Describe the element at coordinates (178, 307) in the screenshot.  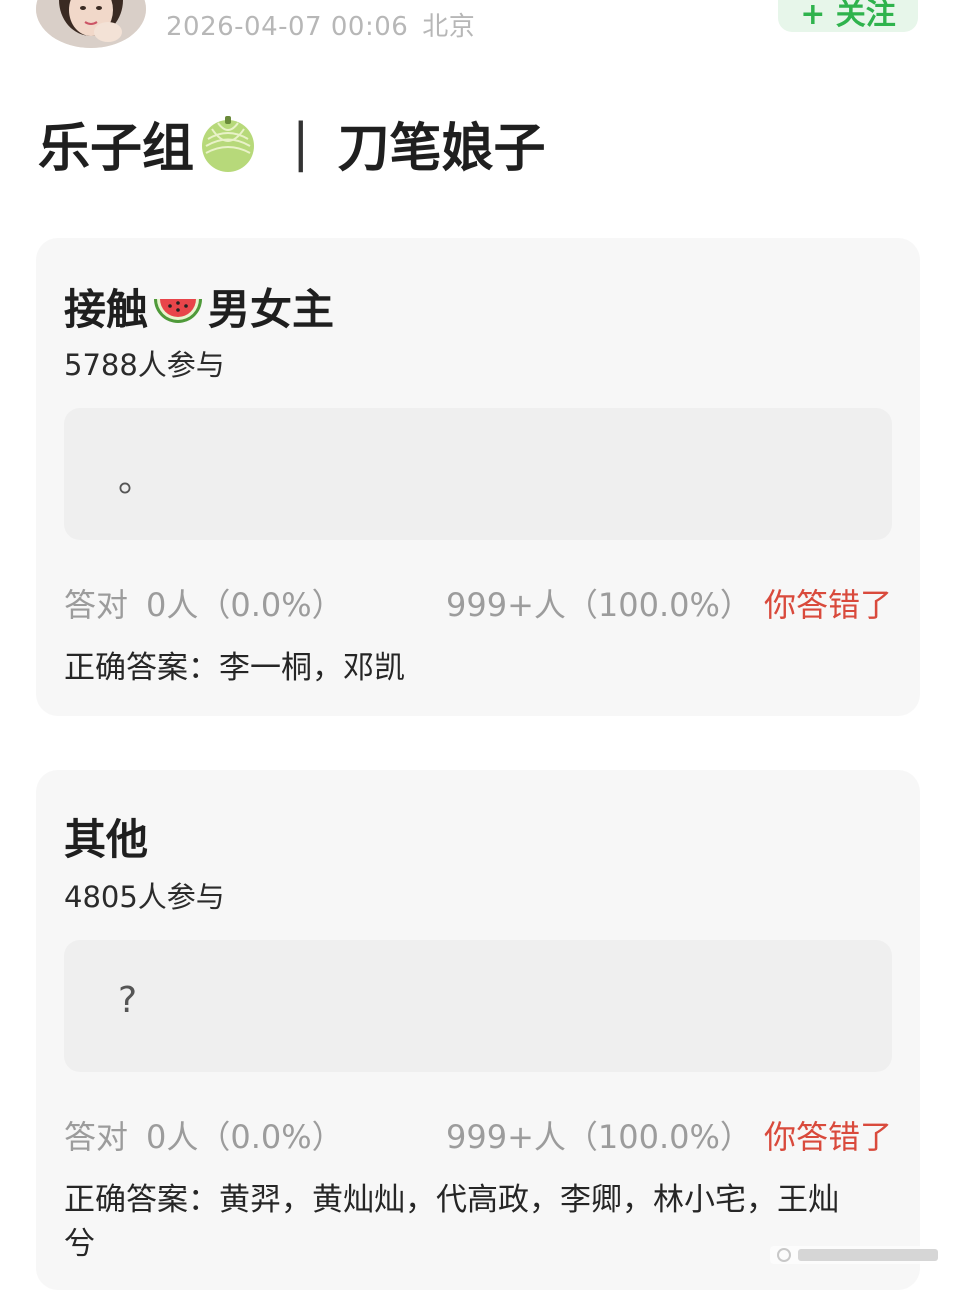
I see `watermelon-icon` at that location.